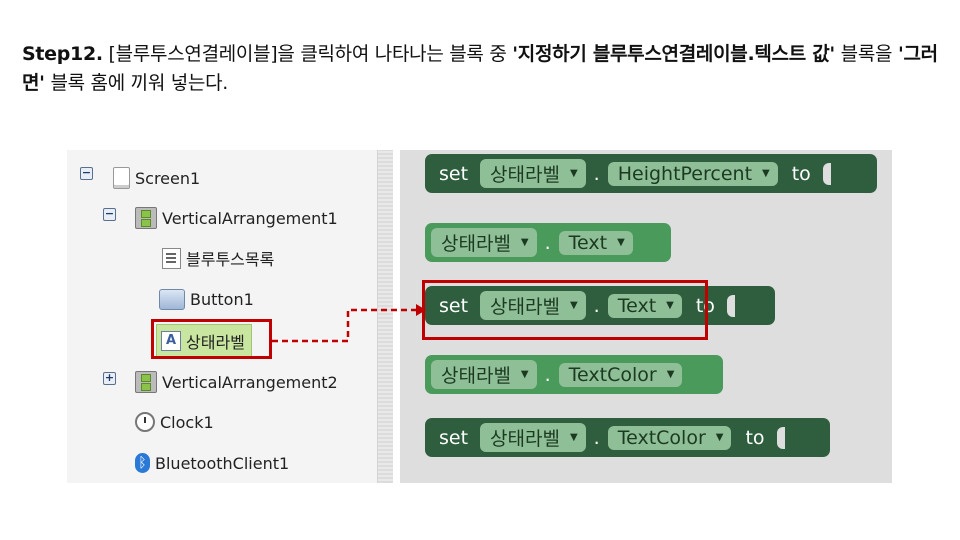  I want to click on tree-node-label: BluetoothClient1, so click(222, 463).